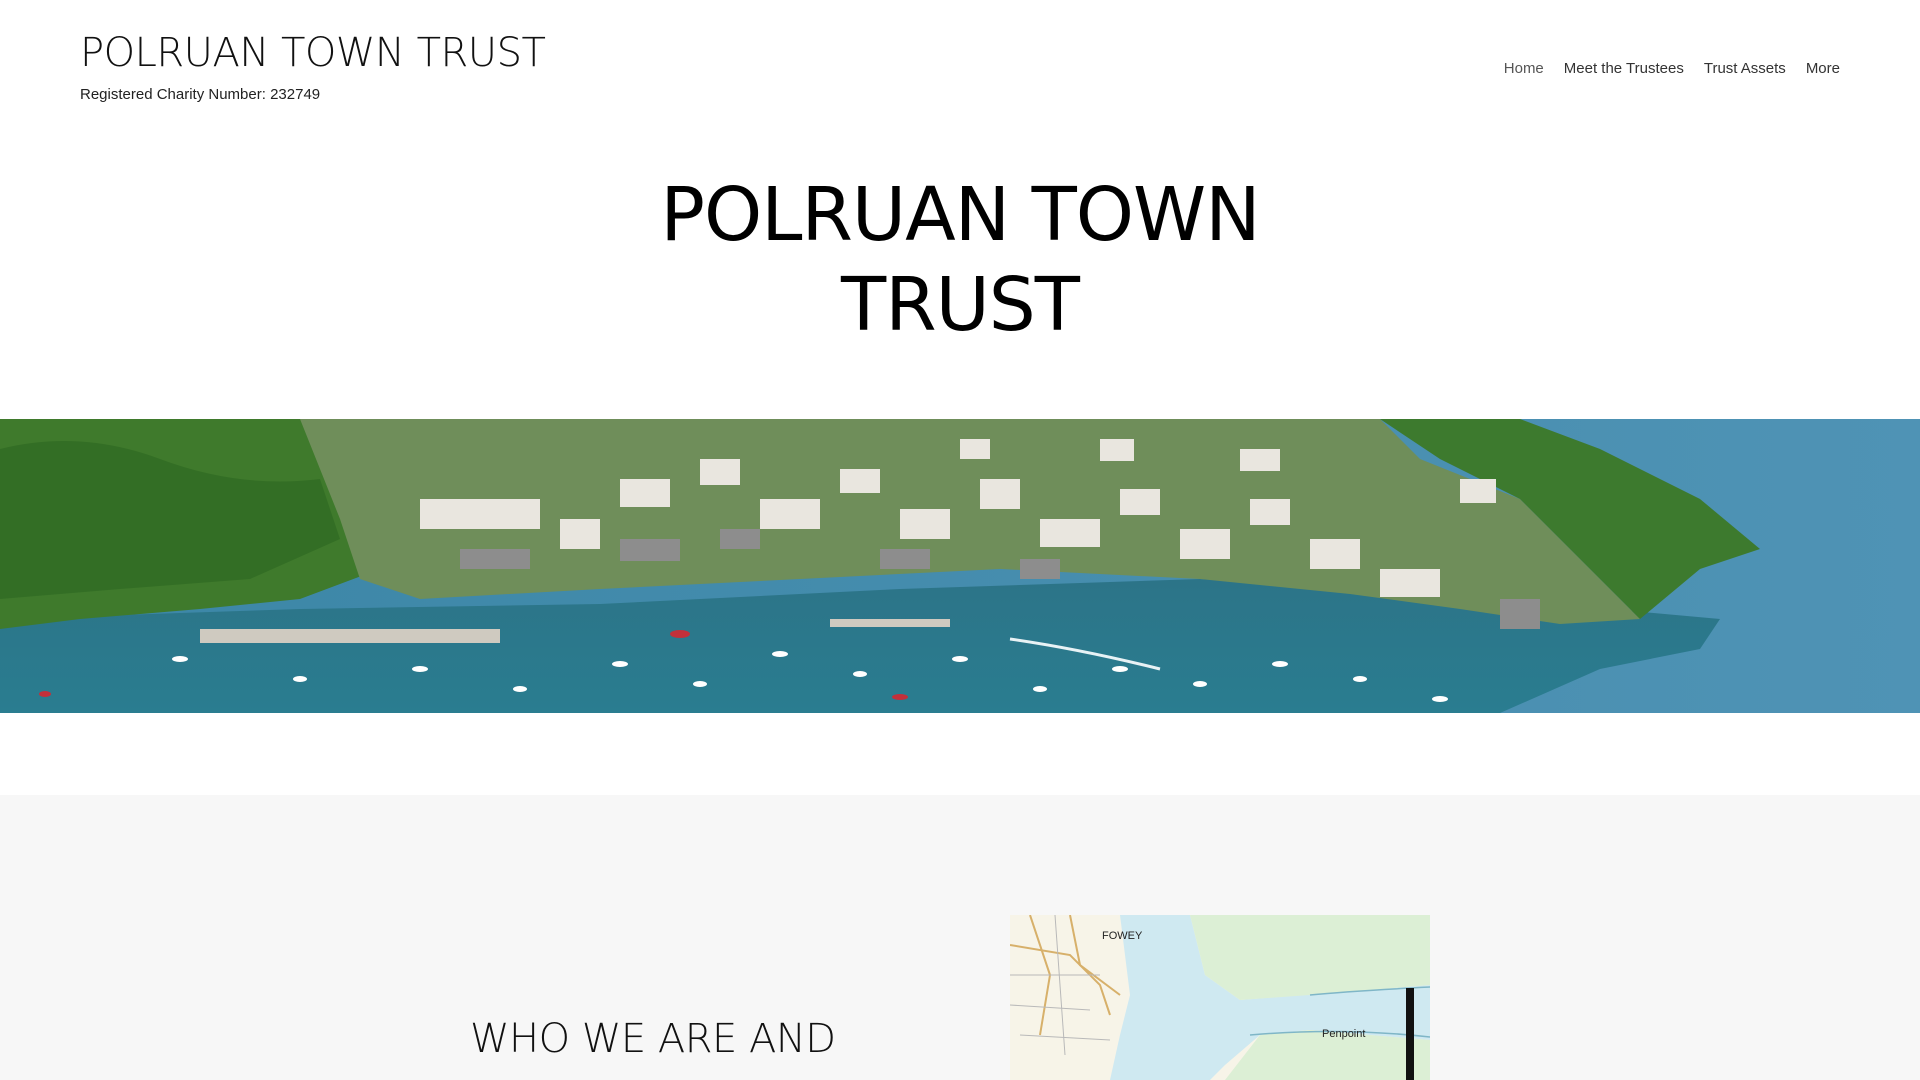 This screenshot has width=1920, height=1080. I want to click on main-nav: Home Meet the Trustees Trust Assets More, so click(1672, 68).